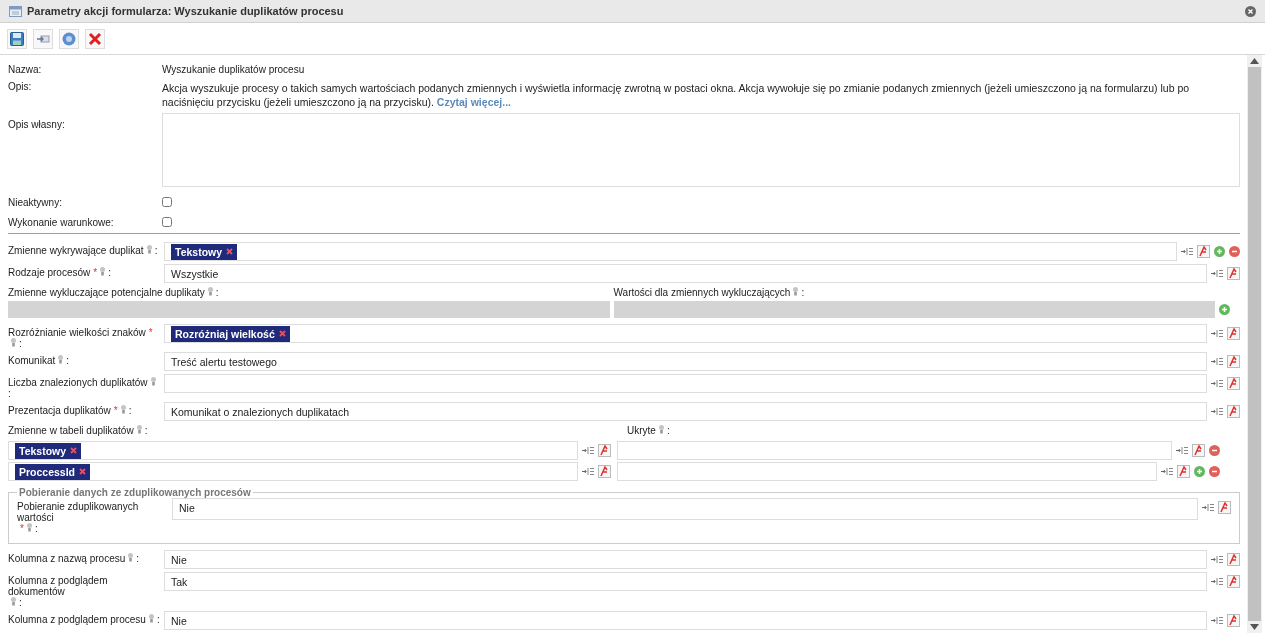  I want to click on field-label: Kolumna z podglądem procesu, so click(77, 619).